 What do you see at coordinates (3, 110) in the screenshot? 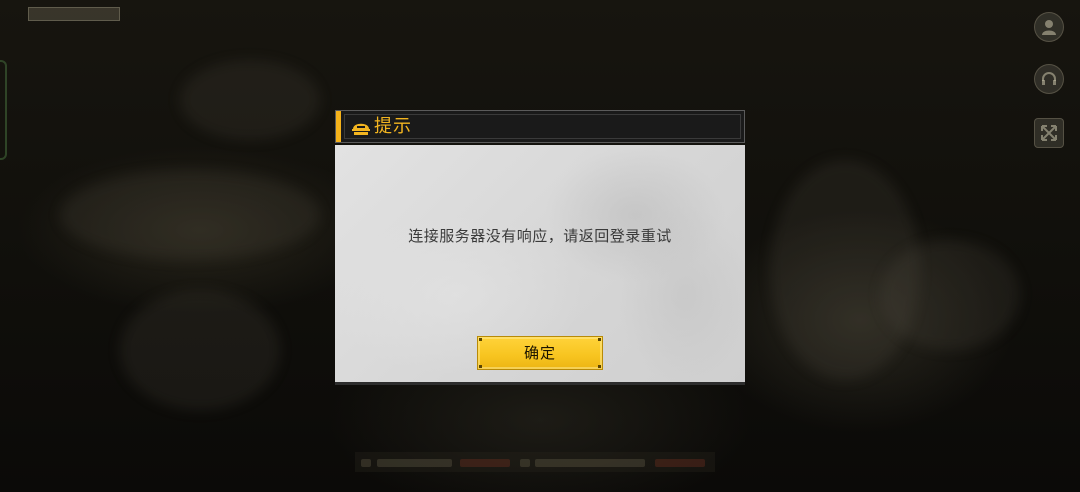
I see `side-drawer-handle` at bounding box center [3, 110].